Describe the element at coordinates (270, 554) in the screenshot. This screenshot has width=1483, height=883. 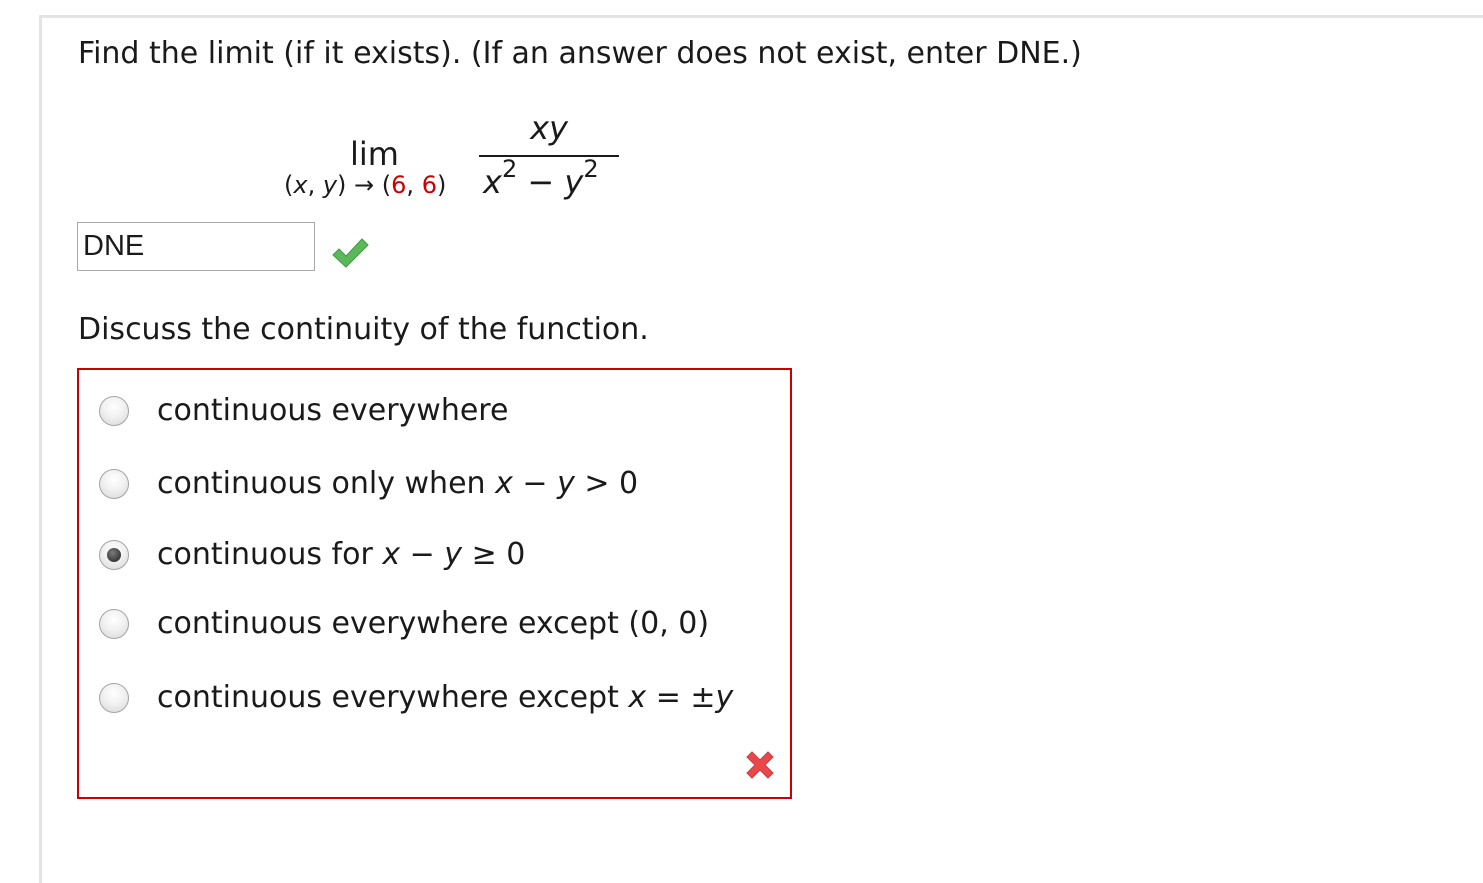
I see `option-text-part: continuous for` at that location.